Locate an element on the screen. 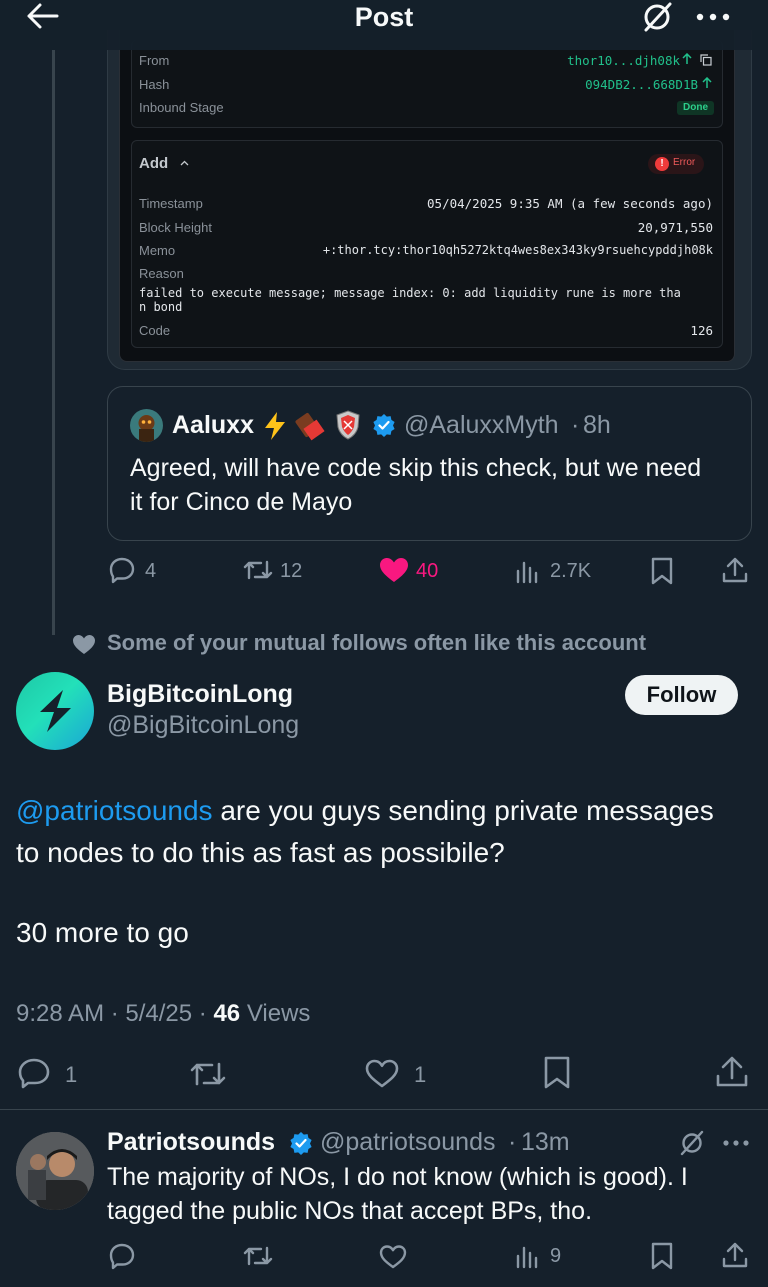 The image size is (768, 1287). from-label: From is located at coordinates (154, 60).